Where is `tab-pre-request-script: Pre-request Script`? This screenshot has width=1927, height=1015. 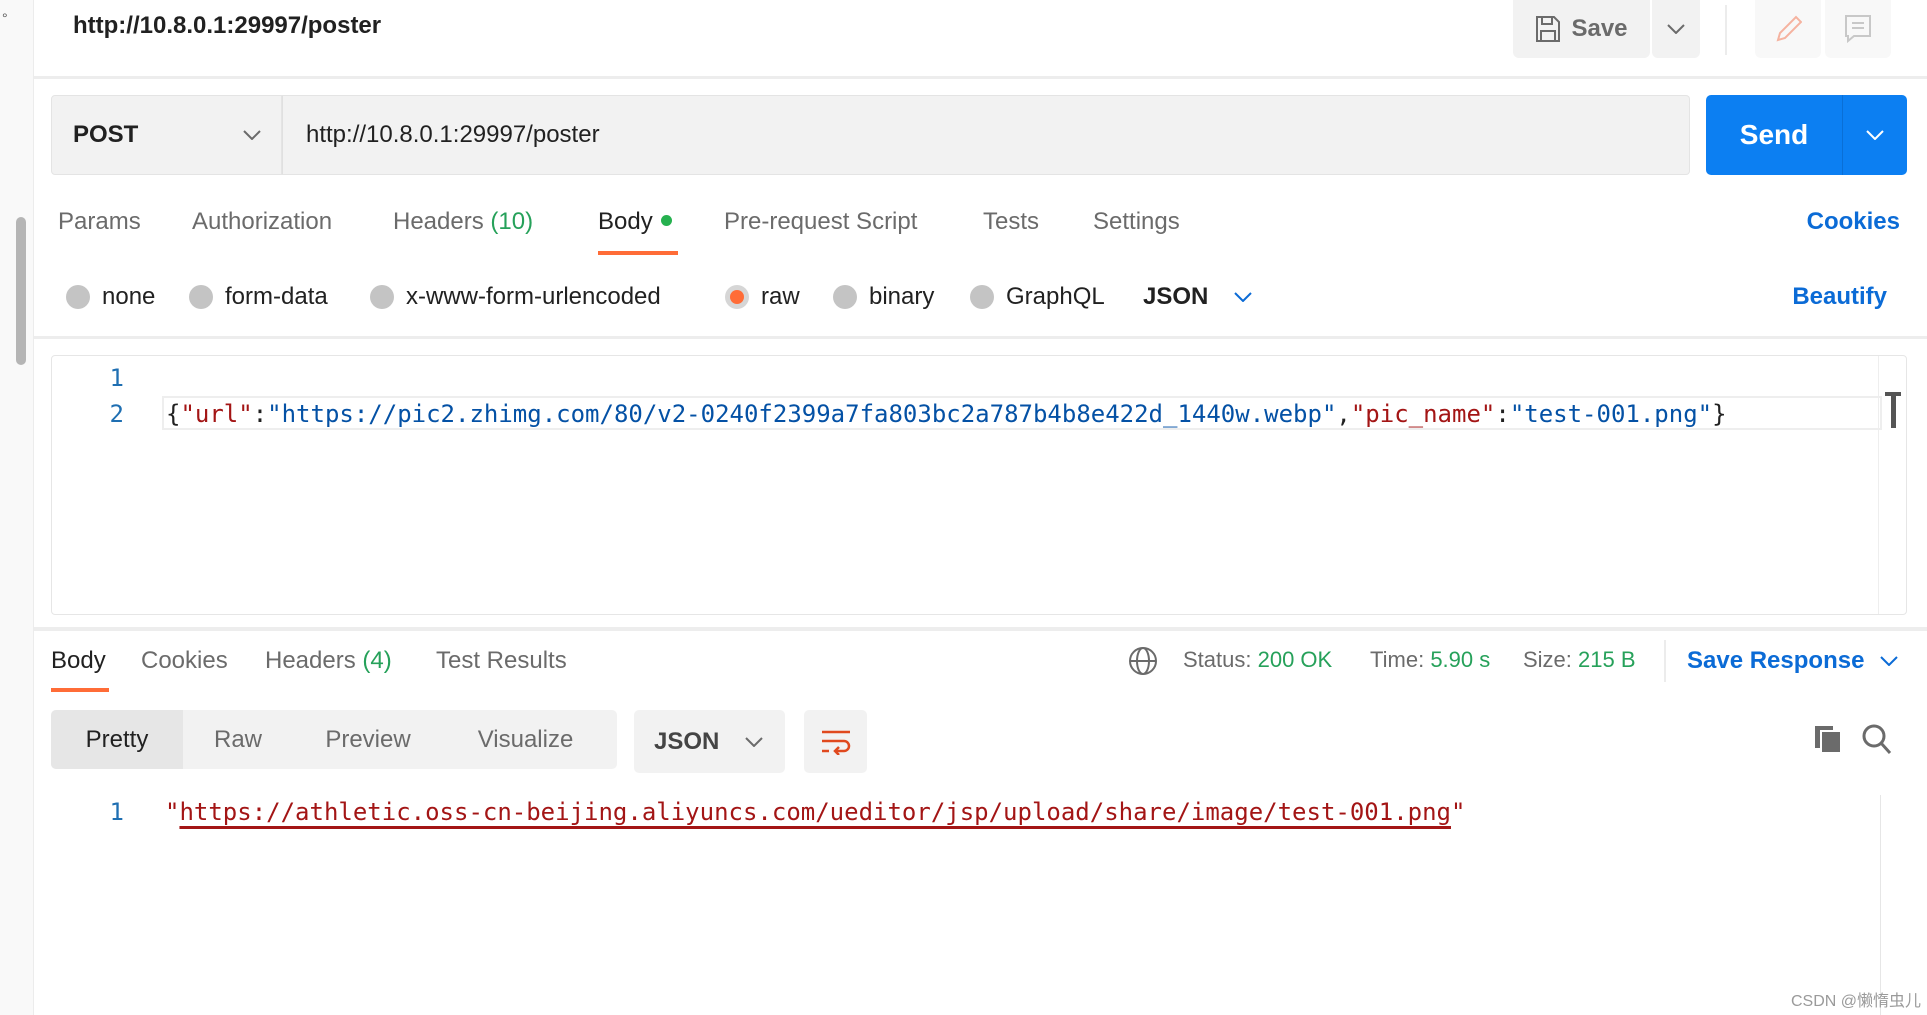
tab-pre-request-script: Pre-request Script is located at coordinates (820, 222).